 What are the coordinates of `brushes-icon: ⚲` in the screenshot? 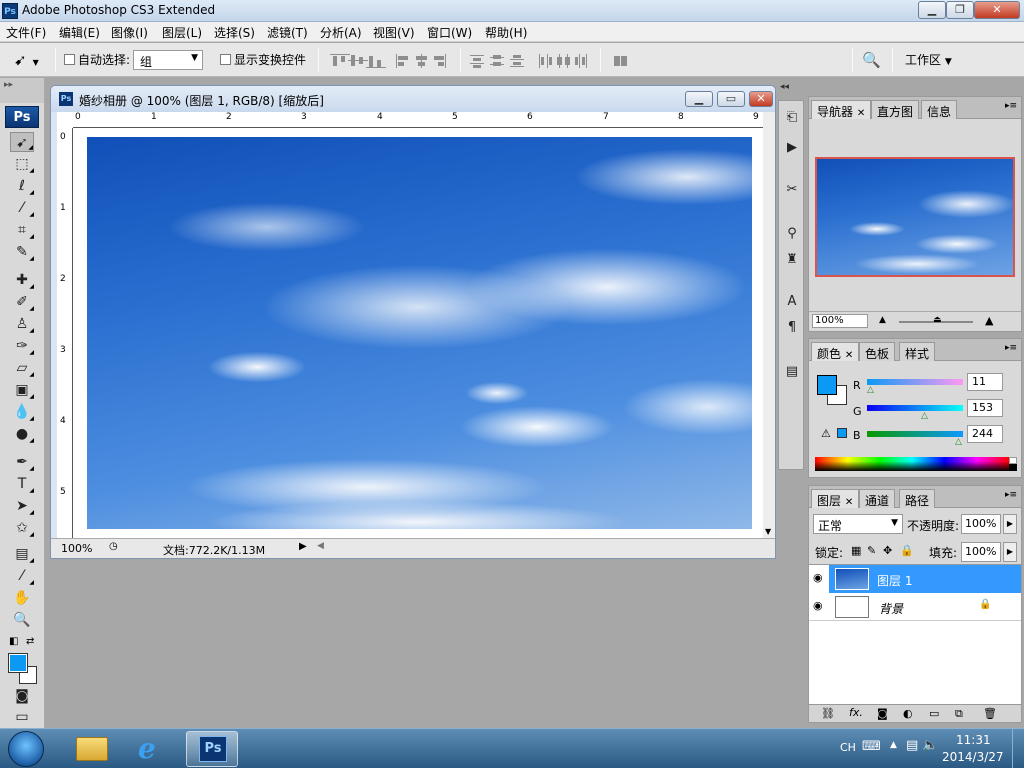 It's located at (792, 234).